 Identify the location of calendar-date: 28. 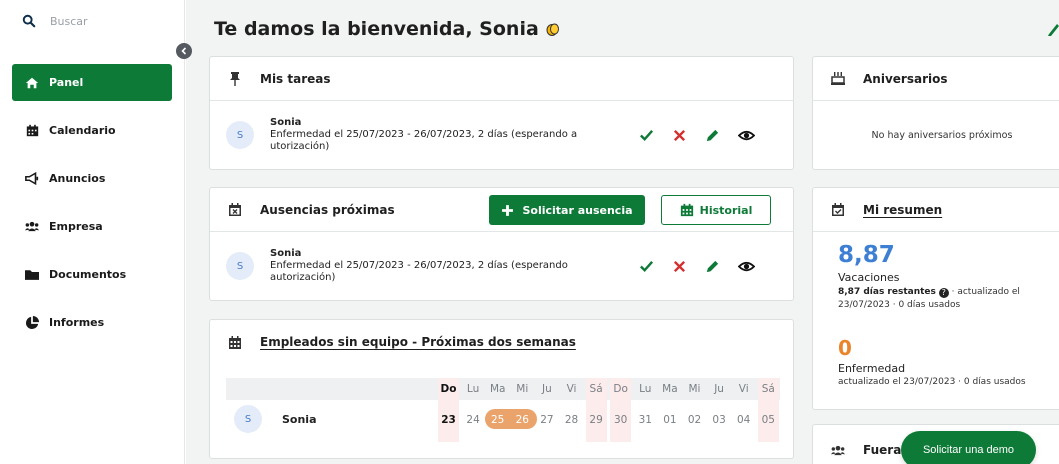
(571, 420).